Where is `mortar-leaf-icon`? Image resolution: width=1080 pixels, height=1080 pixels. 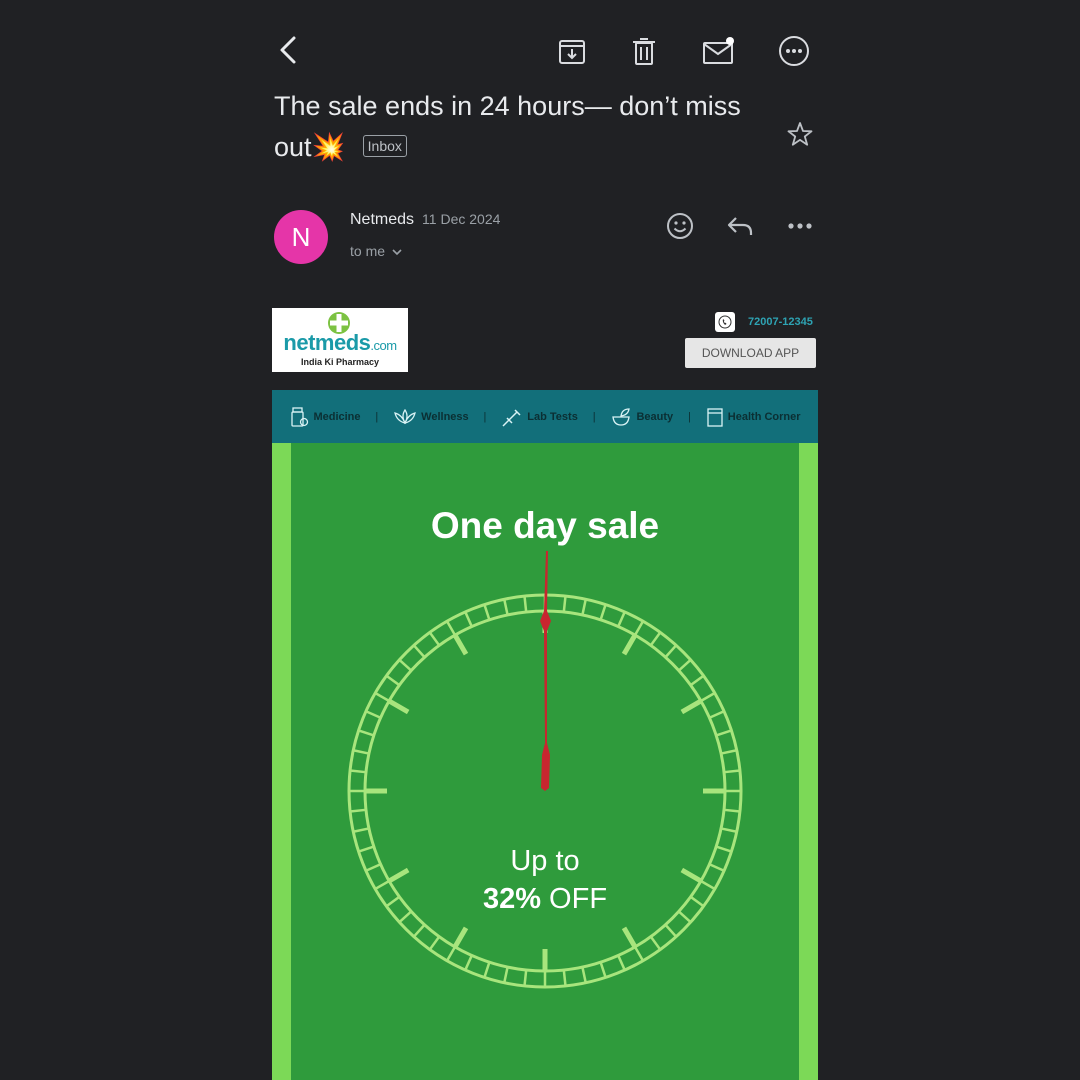 mortar-leaf-icon is located at coordinates (621, 416).